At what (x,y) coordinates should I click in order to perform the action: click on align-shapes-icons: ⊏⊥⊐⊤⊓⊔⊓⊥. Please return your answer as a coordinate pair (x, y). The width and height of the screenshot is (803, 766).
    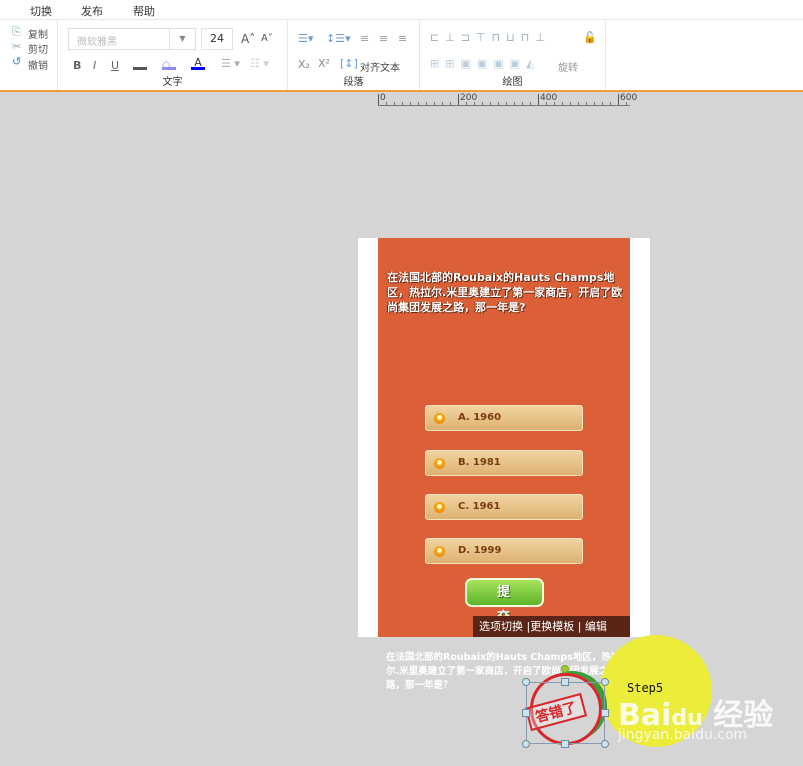
    Looking at the image, I should click on (490, 37).